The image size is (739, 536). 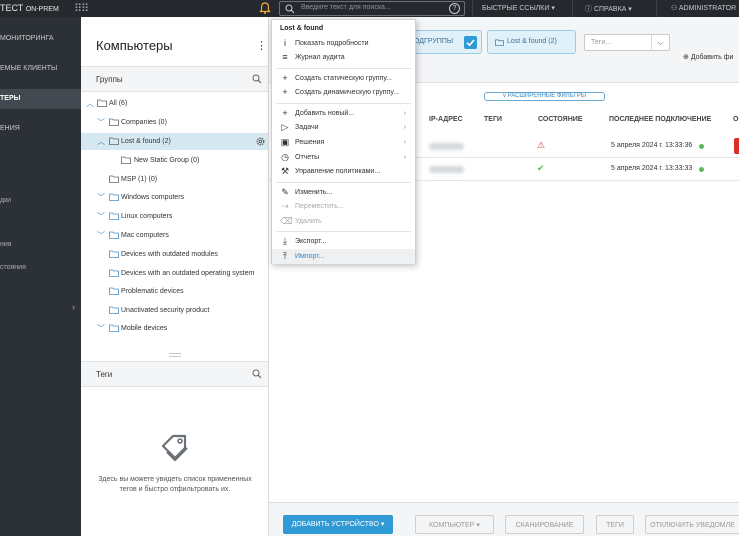 What do you see at coordinates (544, 524) in the screenshot?
I see `scan-button: СКАНИРОВАНИЕ` at bounding box center [544, 524].